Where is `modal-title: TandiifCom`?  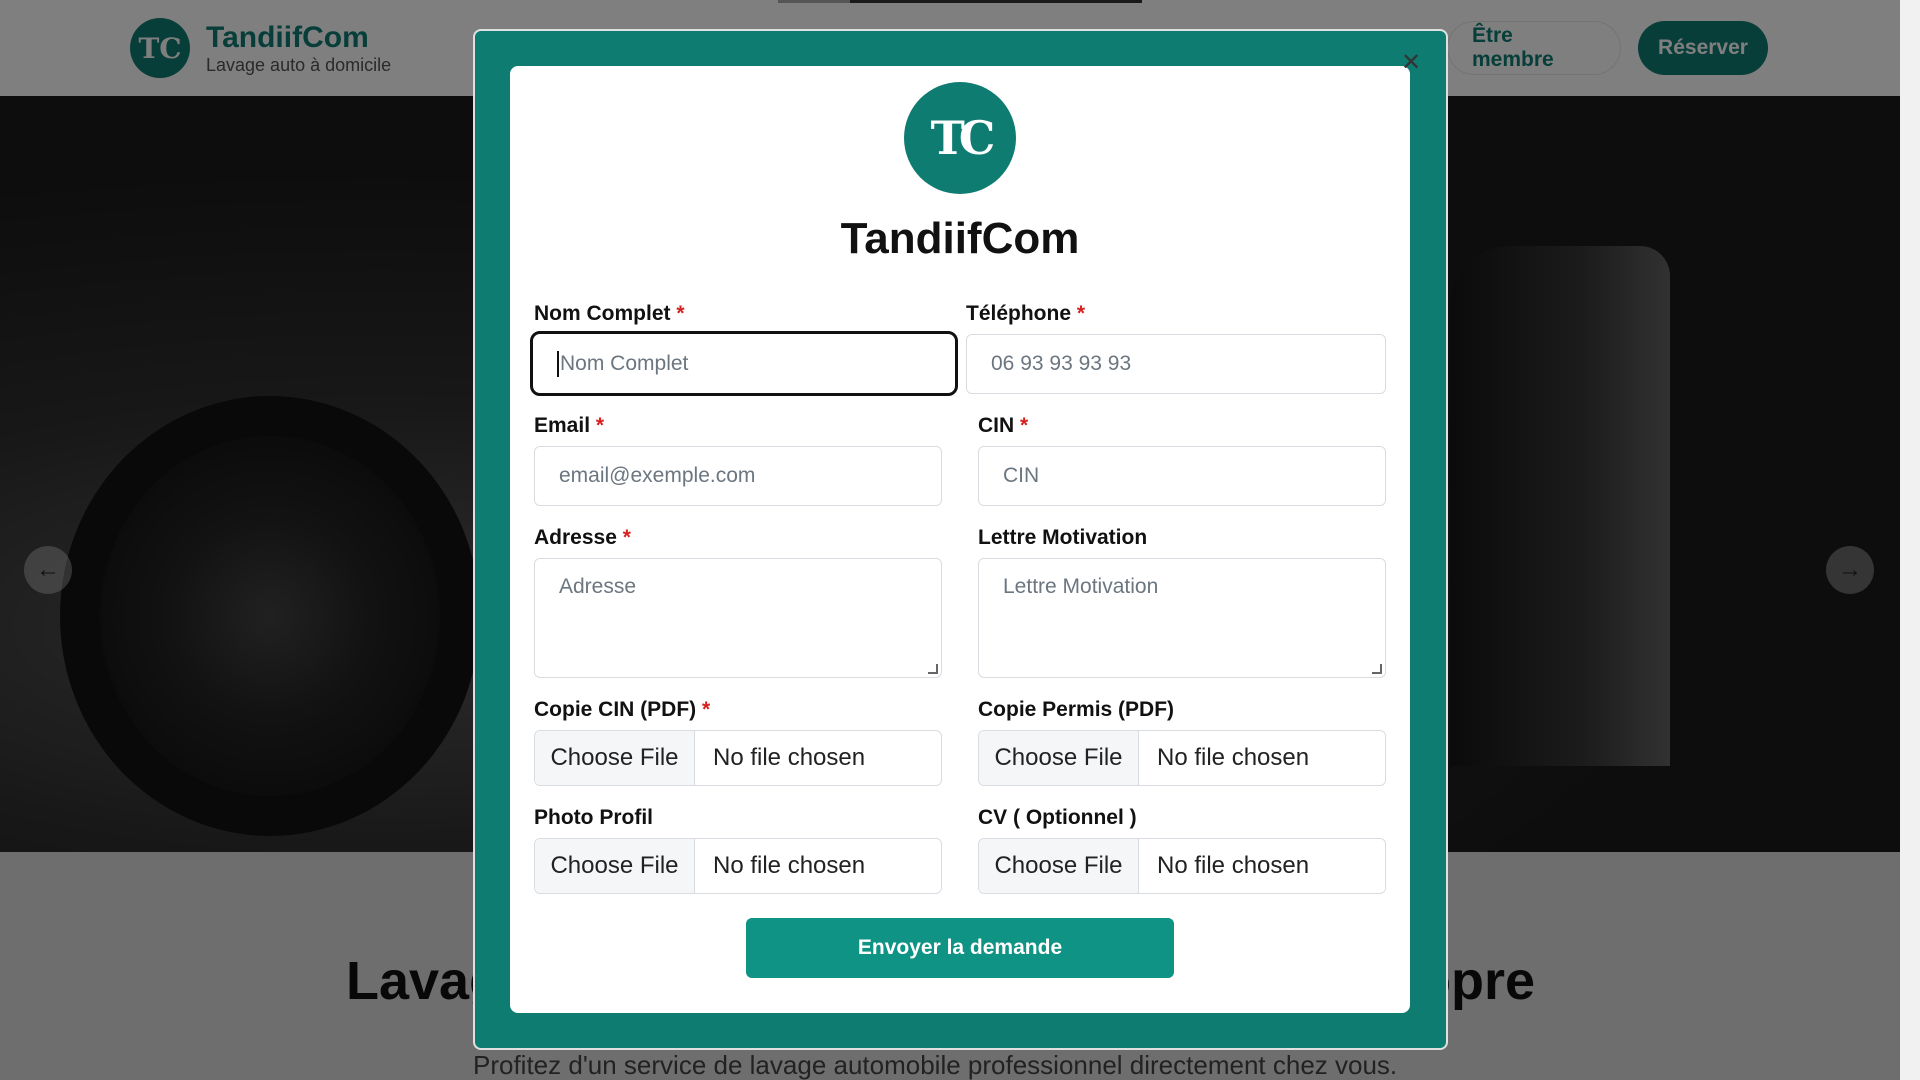 modal-title: TandiifCom is located at coordinates (960, 238).